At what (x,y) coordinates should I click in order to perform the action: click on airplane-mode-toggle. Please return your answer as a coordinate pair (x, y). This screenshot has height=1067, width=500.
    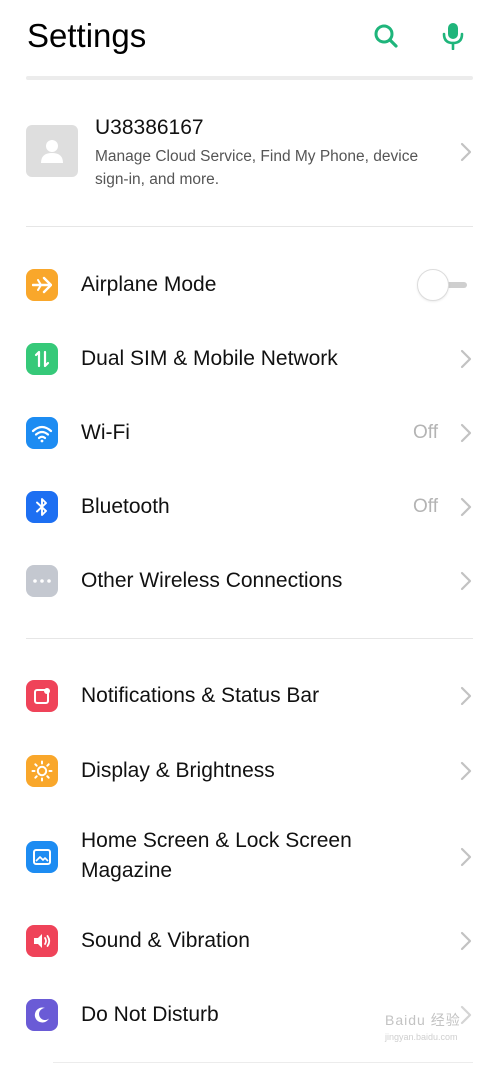
    Looking at the image, I should click on (445, 285).